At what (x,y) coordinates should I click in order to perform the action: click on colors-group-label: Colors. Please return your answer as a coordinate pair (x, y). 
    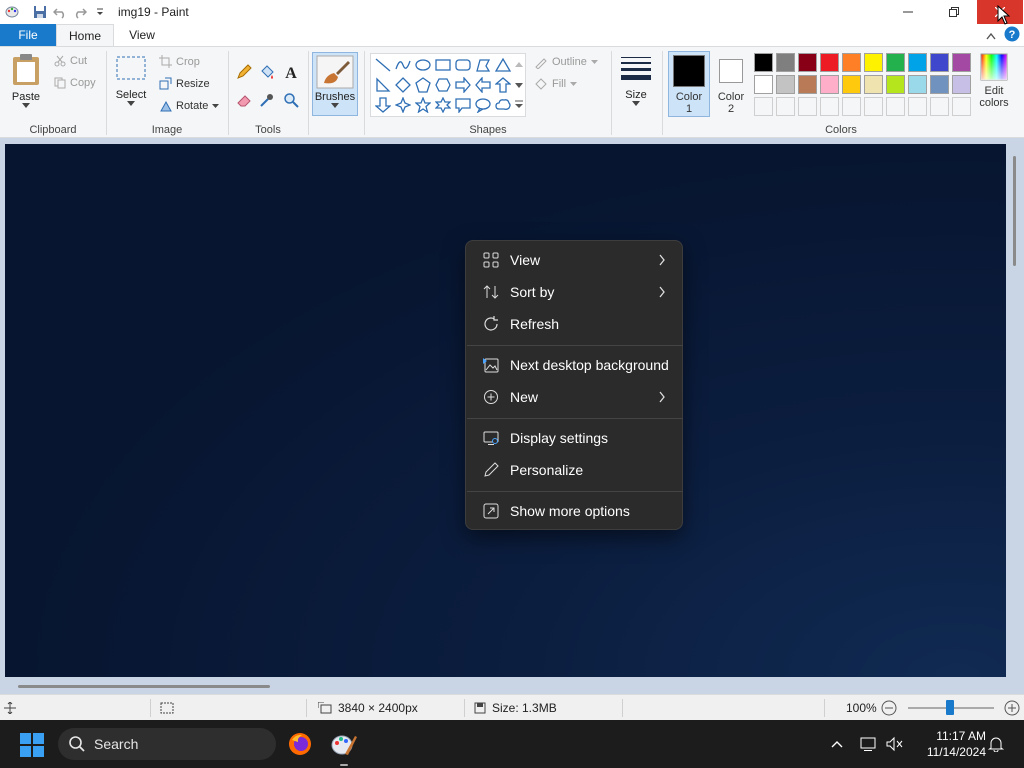
    Looking at the image, I should click on (841, 130).